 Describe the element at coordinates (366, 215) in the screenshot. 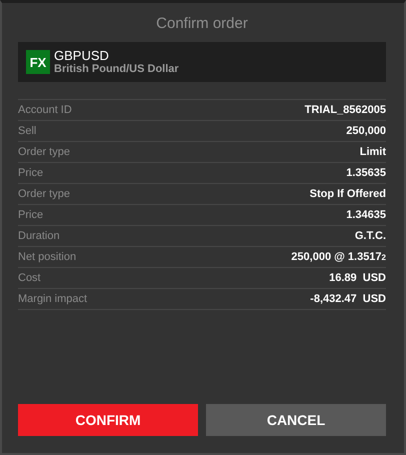

I see `field-value: 1.34635` at that location.